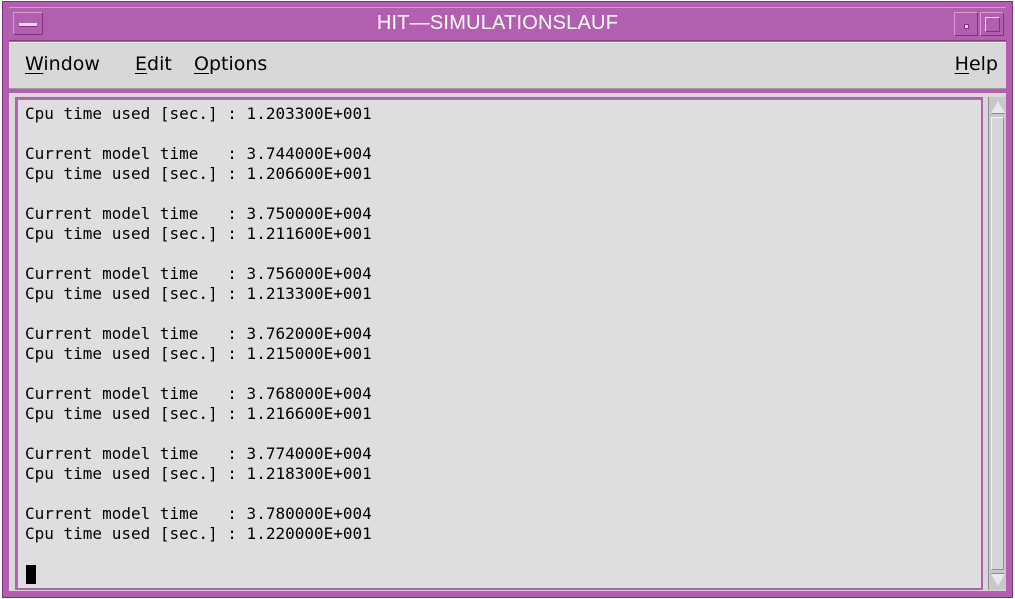 Image resolution: width=1015 pixels, height=599 pixels. What do you see at coordinates (198, 473) in the screenshot?
I see `cpu-time-line: Cpu time used [sec.] : 1.218300E+001` at bounding box center [198, 473].